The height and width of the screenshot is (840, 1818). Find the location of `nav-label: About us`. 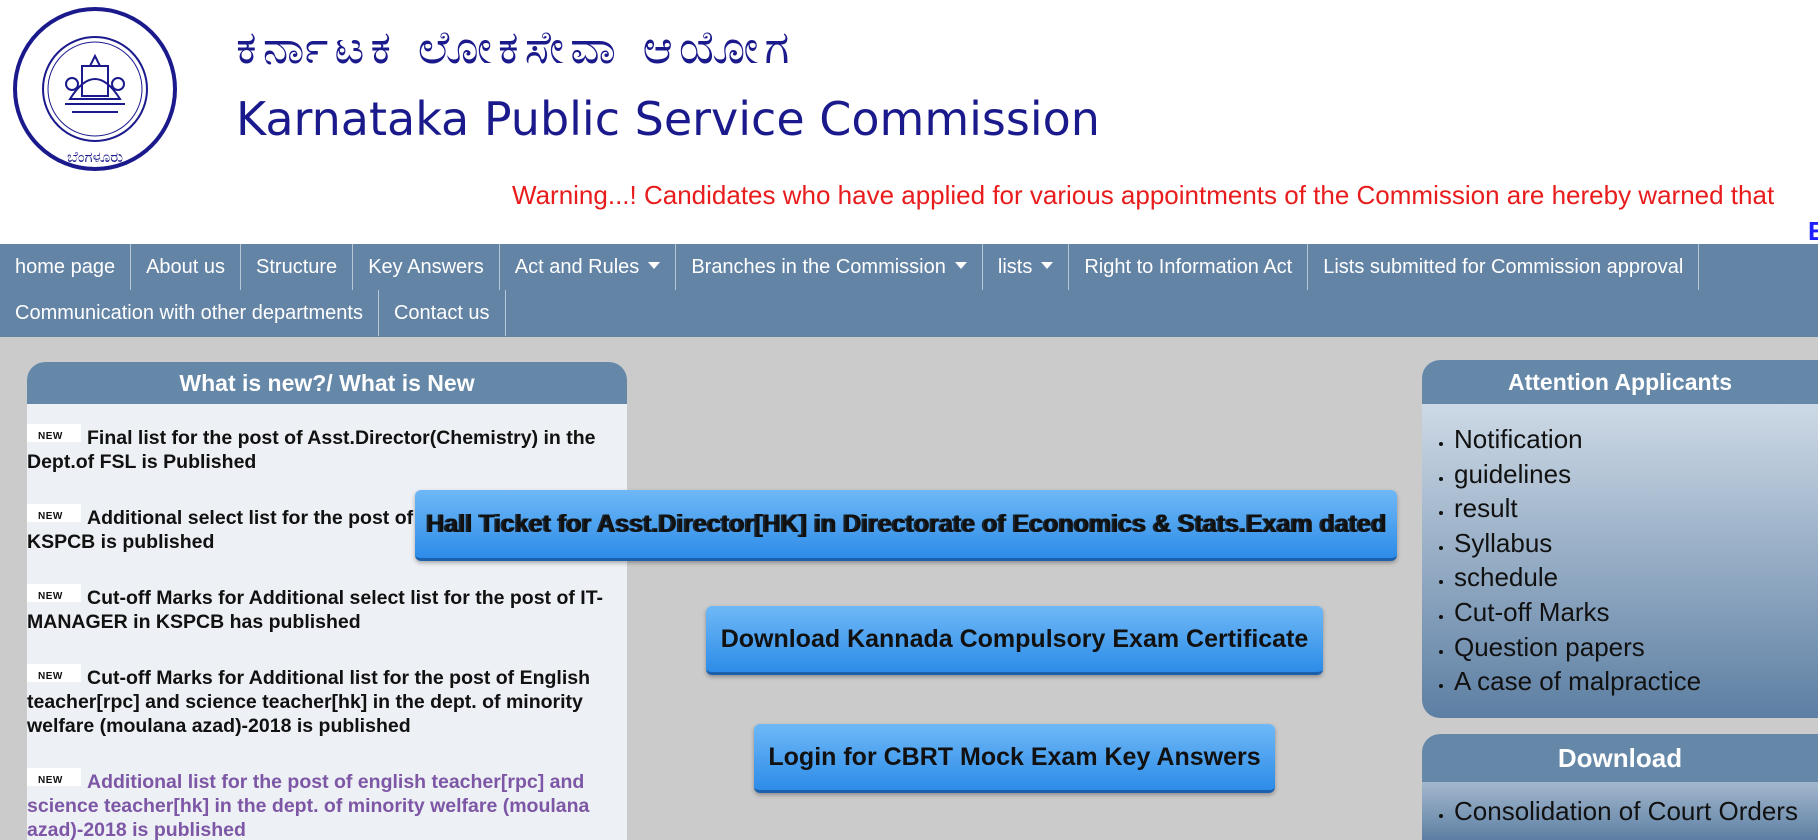

nav-label: About us is located at coordinates (186, 267).